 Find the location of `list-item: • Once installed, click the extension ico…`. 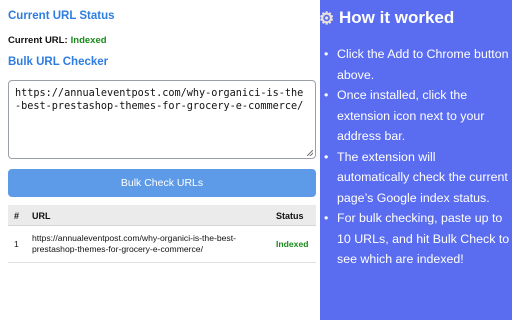

list-item: • Once installed, click the extension ico… is located at coordinates (417, 116).